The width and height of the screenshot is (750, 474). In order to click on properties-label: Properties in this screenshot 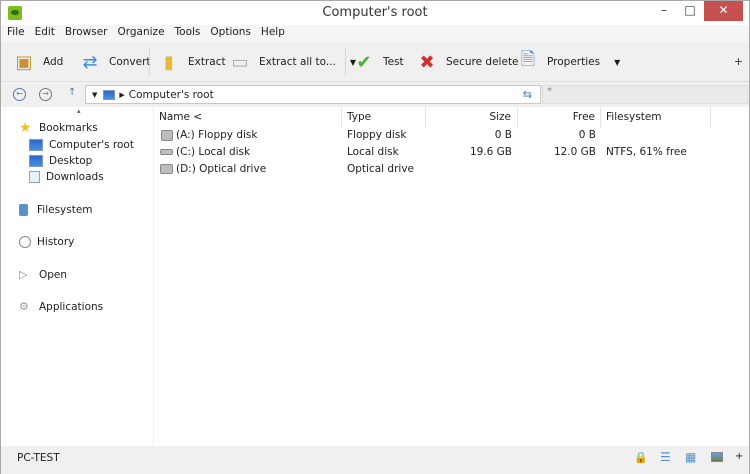, I will do `click(574, 62)`.